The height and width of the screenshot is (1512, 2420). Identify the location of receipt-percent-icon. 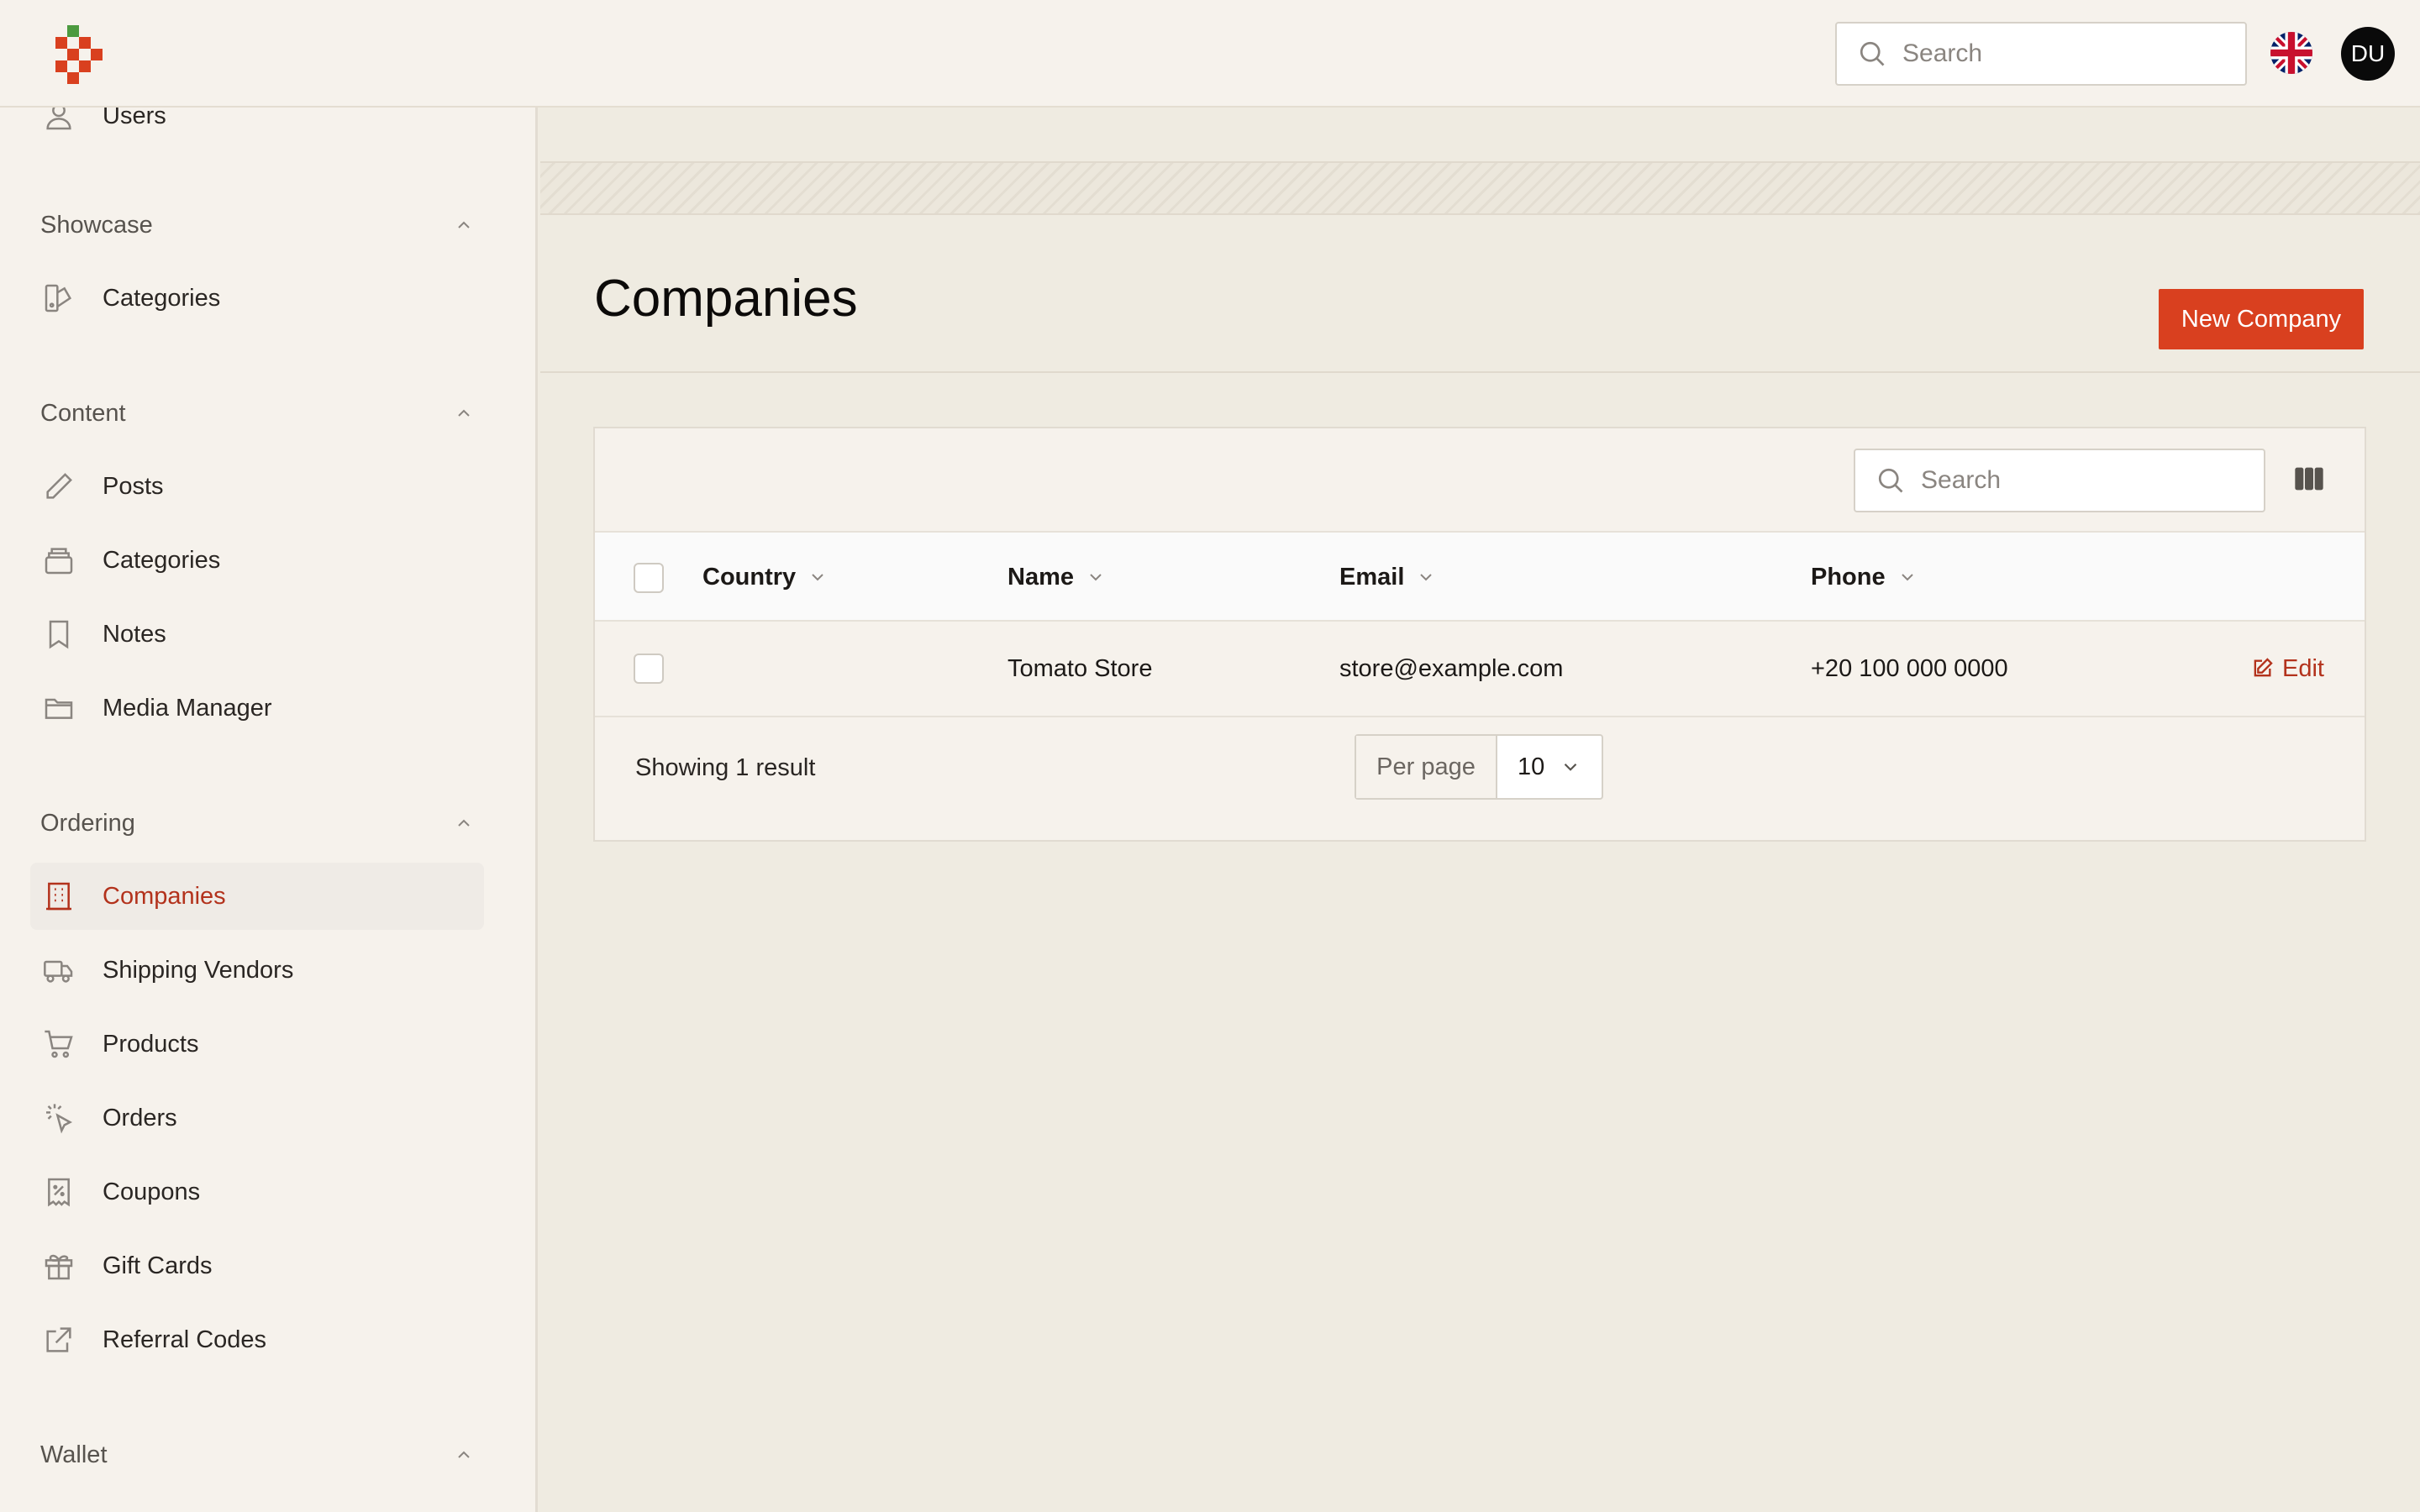
(58, 1191).